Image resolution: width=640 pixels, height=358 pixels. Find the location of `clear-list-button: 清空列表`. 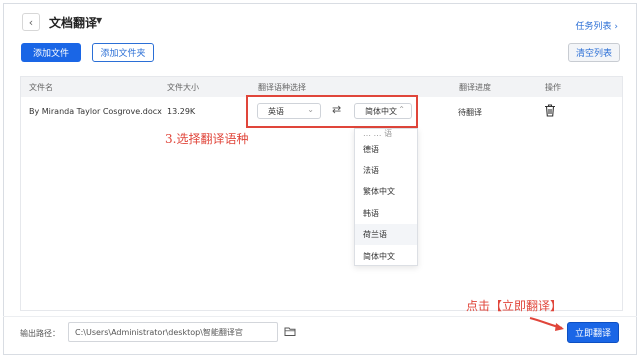

clear-list-button: 清空列表 is located at coordinates (594, 52).